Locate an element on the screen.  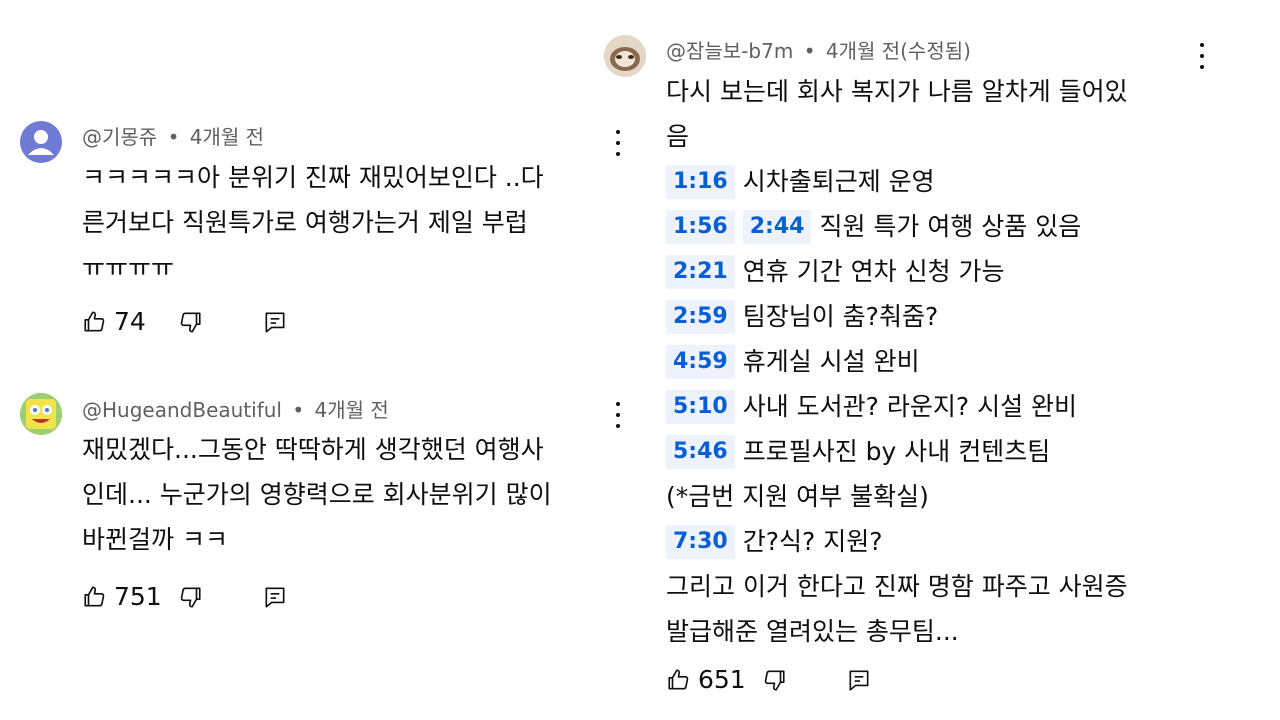
like-count: 74 is located at coordinates (130, 321).